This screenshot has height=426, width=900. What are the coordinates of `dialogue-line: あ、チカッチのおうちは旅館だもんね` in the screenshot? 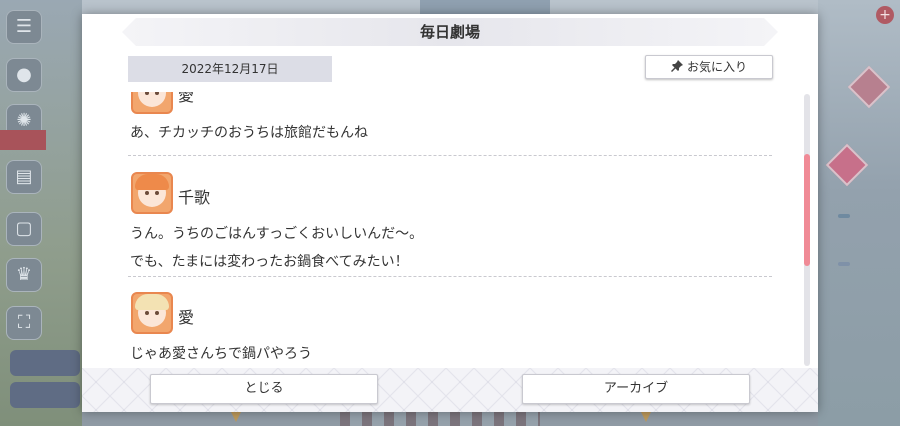 It's located at (249, 133).